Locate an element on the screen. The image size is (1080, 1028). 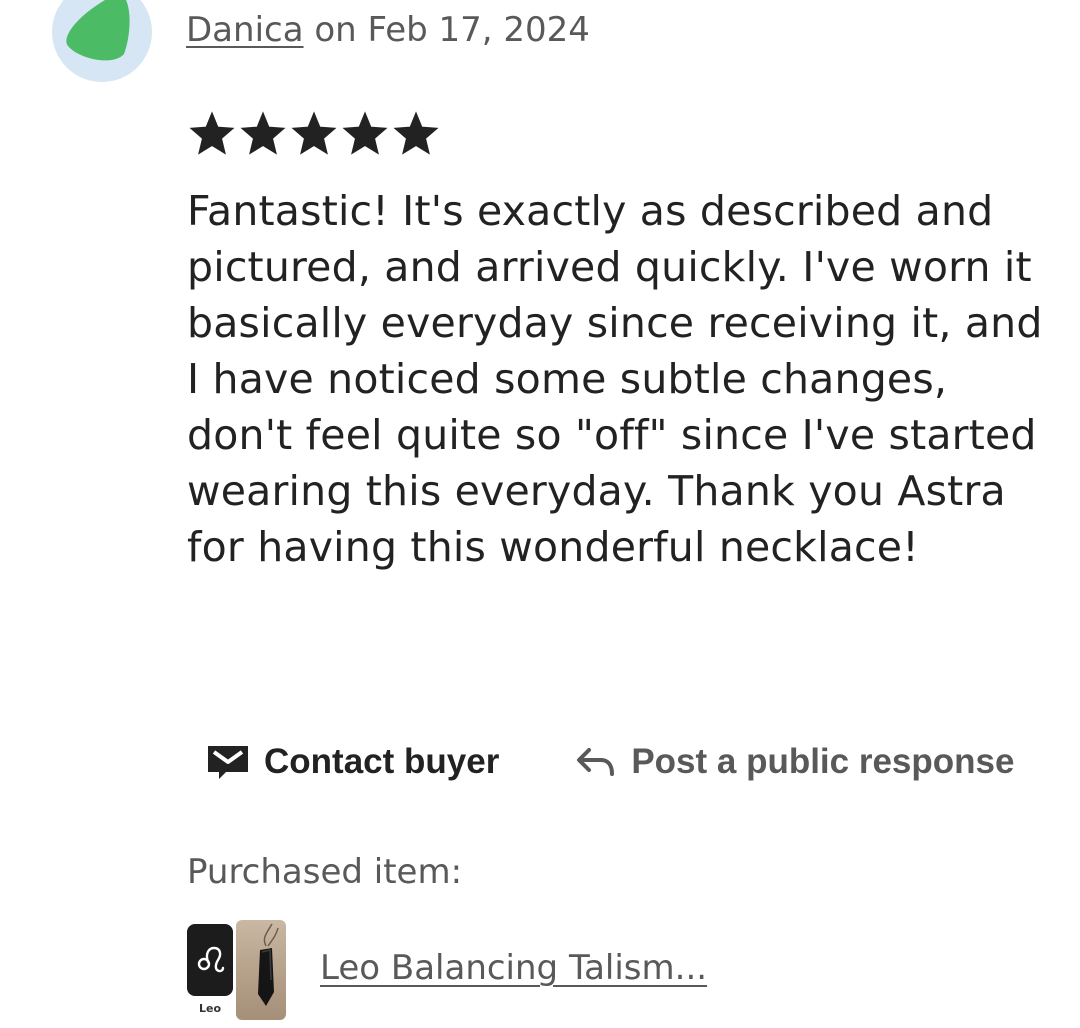
contact-buyer-button: Contact buyer is located at coordinates (352, 762).